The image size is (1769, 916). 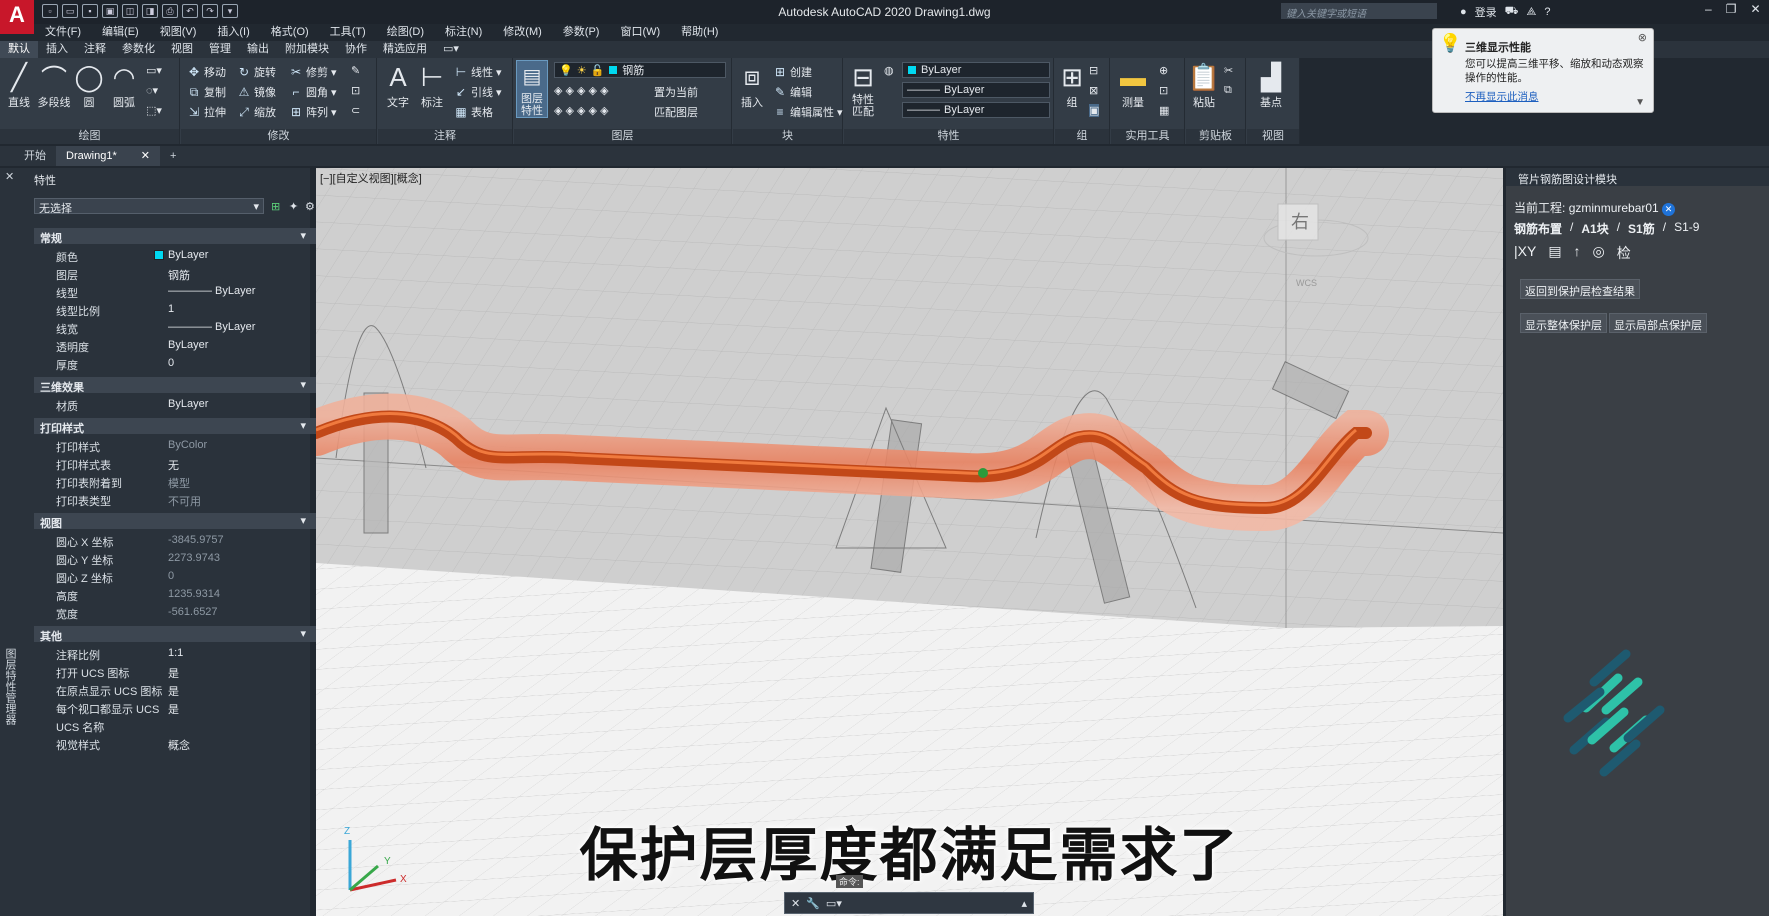 What do you see at coordinates (179, 291) in the screenshot?
I see `property-row: 线型 ———— ByLayer` at bounding box center [179, 291].